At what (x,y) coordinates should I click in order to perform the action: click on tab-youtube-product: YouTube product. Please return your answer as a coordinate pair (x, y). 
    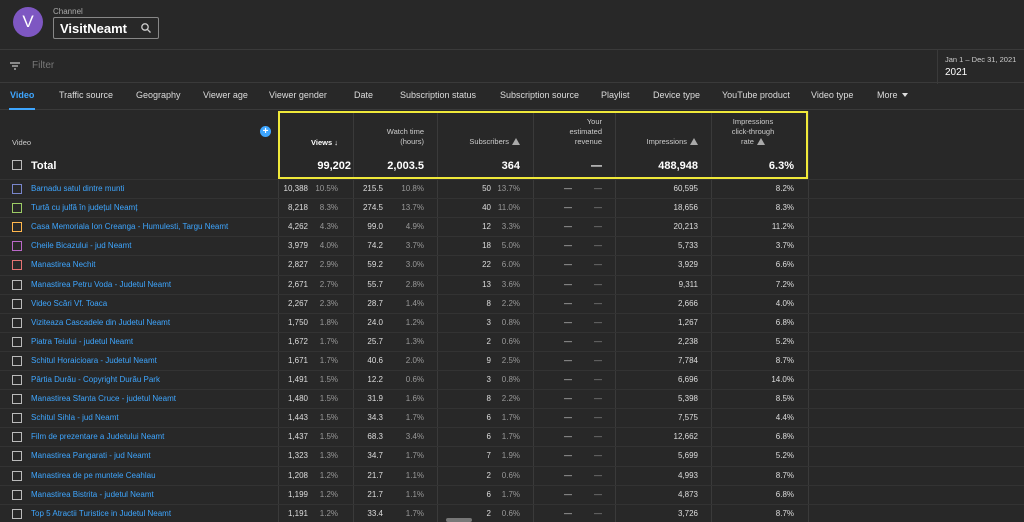
    Looking at the image, I should click on (756, 95).